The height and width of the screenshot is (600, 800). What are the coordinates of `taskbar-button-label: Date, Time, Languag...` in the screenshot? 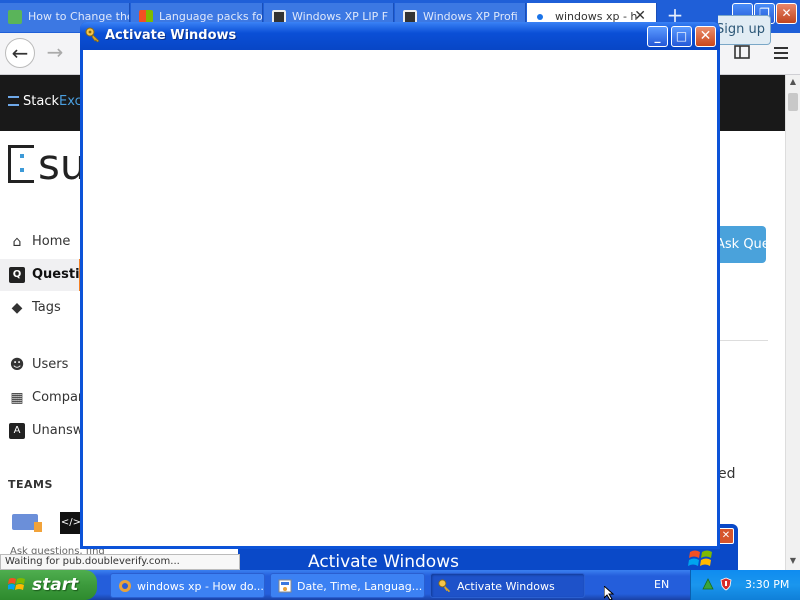 It's located at (360, 586).